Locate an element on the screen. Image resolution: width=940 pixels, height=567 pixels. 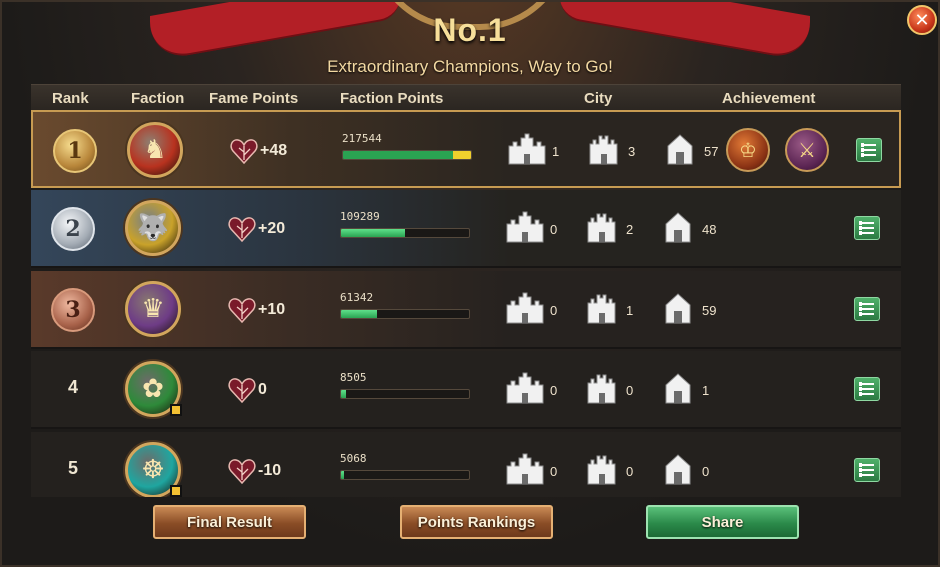
table-row: 3 ♛ +10 61342 0 1 59 is located at coordinates (466, 310).